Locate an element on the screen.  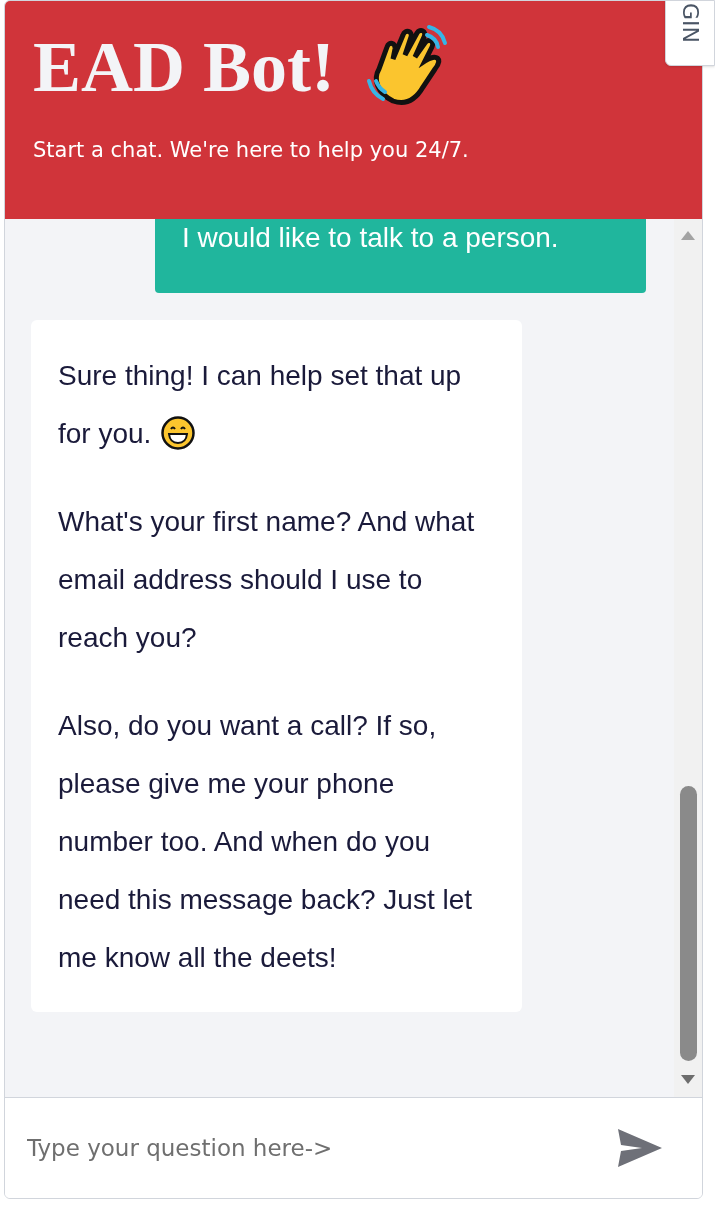
scrollbar is located at coordinates (688, 658).